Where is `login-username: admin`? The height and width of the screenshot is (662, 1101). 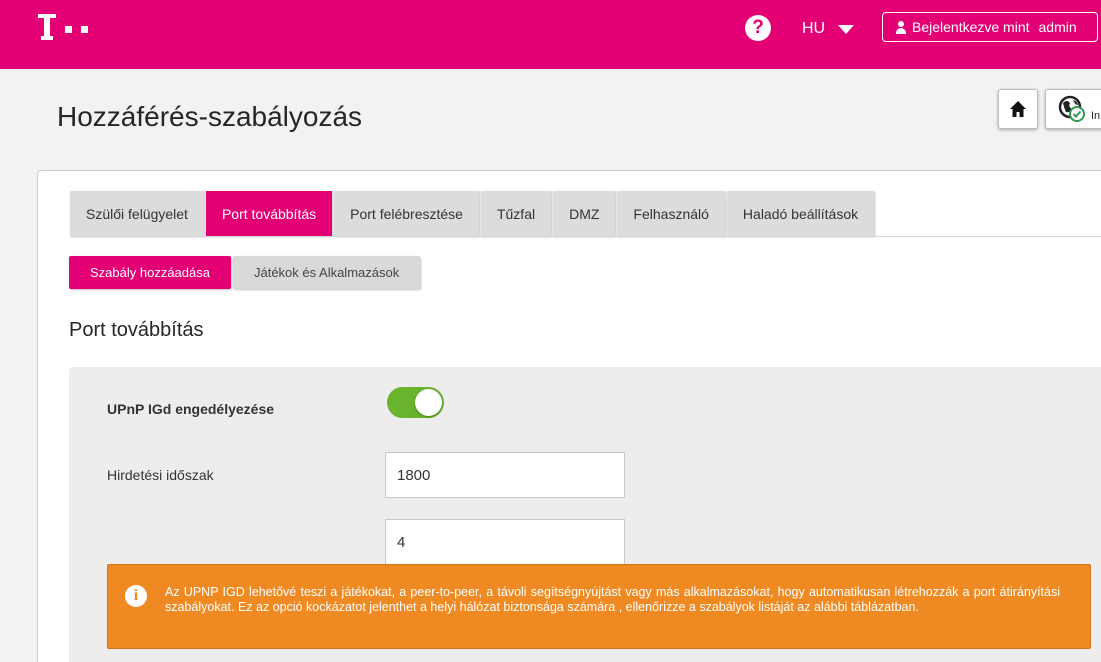
login-username: admin is located at coordinates (1057, 27).